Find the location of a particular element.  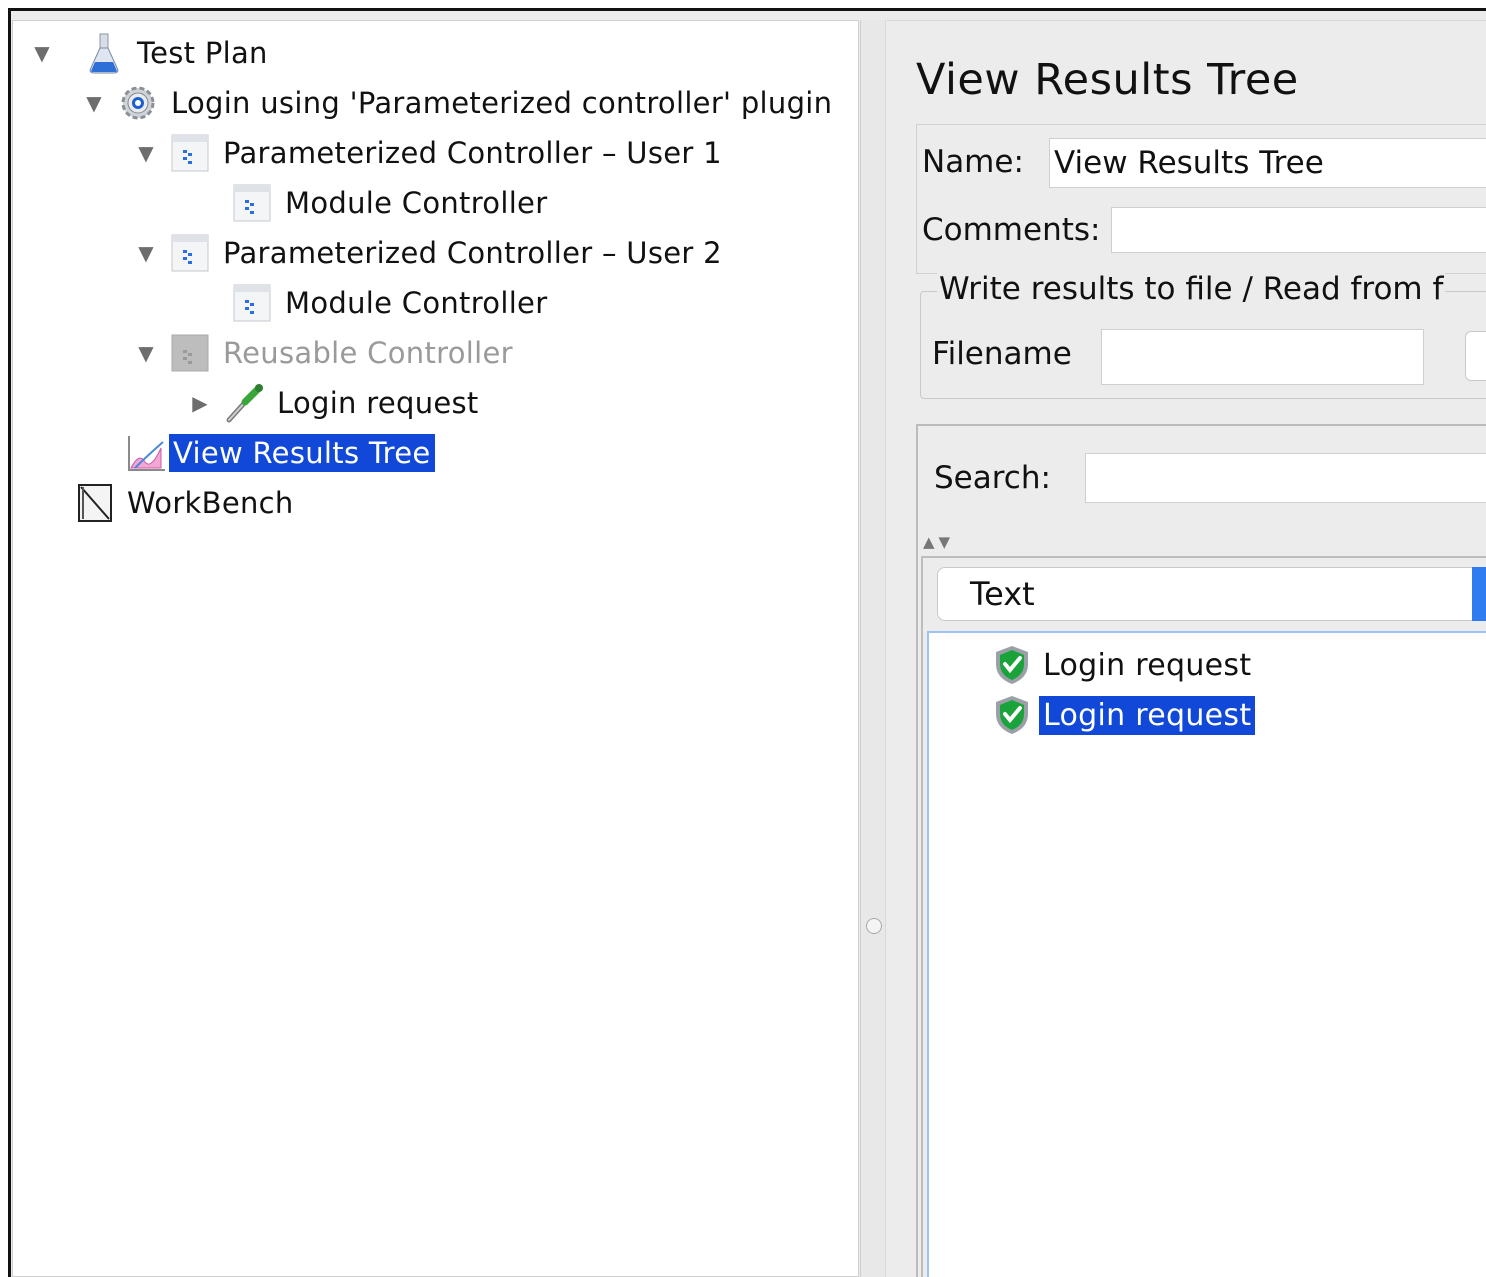

tree-node-param-controller-1: ▼ Parameterized Controller – User 1 is located at coordinates (430, 153).